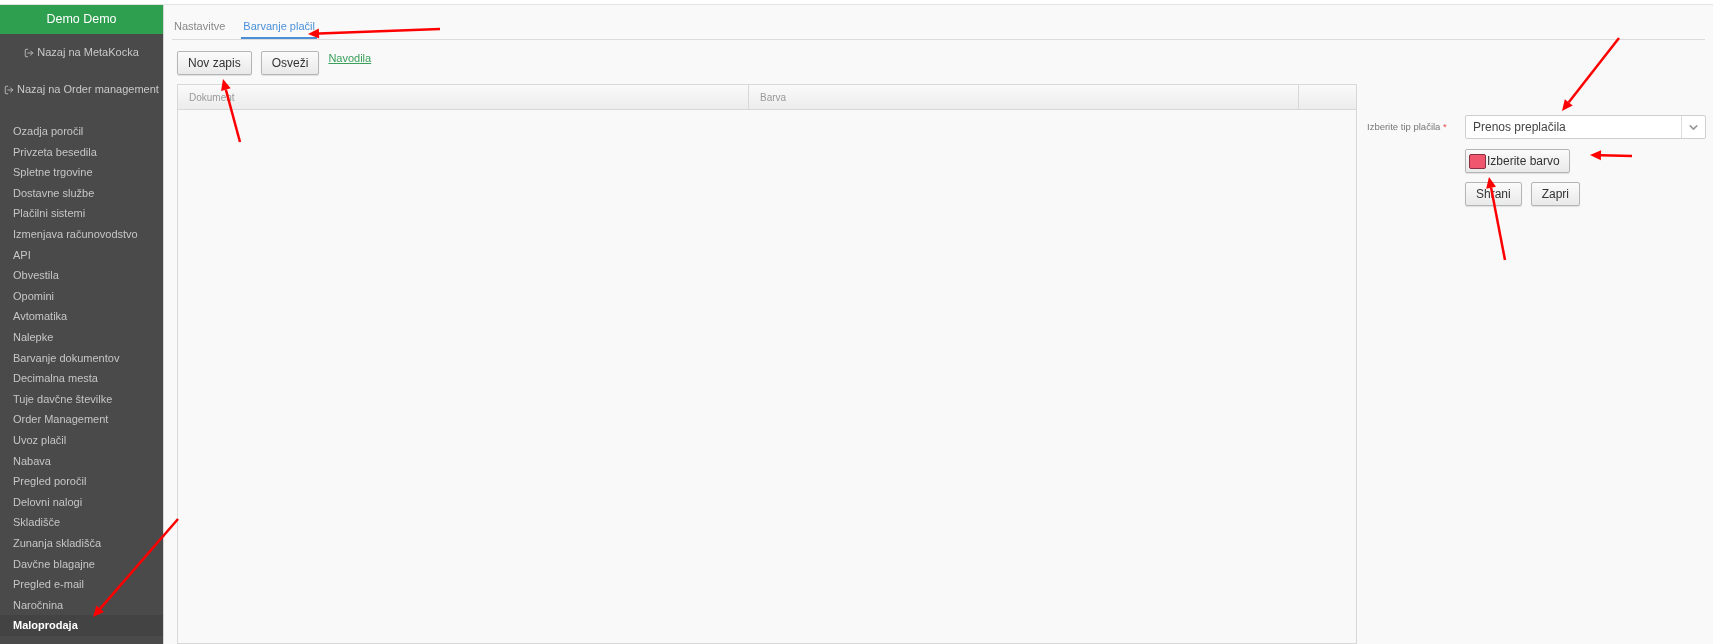  What do you see at coordinates (81, 564) in the screenshot?
I see `sidebar-item: Davčne blagajne` at bounding box center [81, 564].